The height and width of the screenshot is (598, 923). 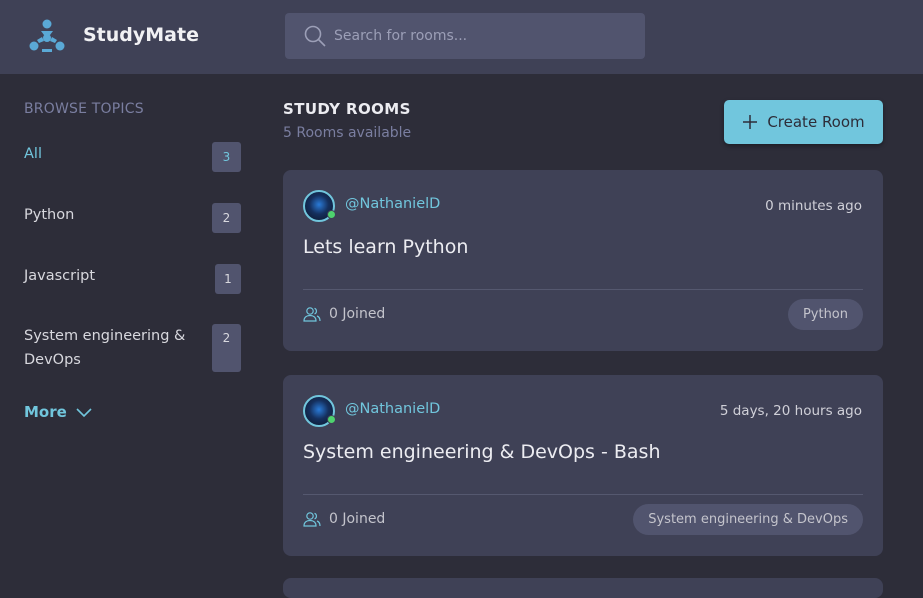 What do you see at coordinates (226, 157) in the screenshot?
I see `topic-count-badge: 3` at bounding box center [226, 157].